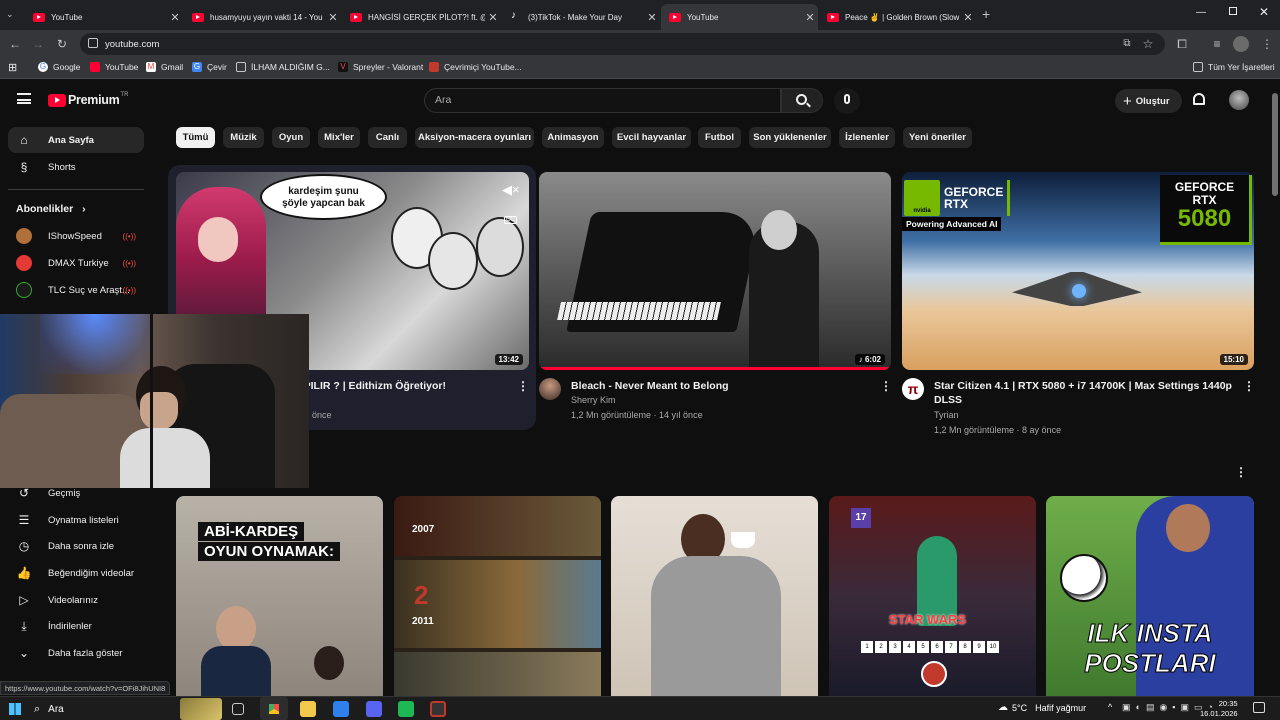 This screenshot has height=720, width=1280. Describe the element at coordinates (550, 389) in the screenshot. I see `channel-avatar` at that location.